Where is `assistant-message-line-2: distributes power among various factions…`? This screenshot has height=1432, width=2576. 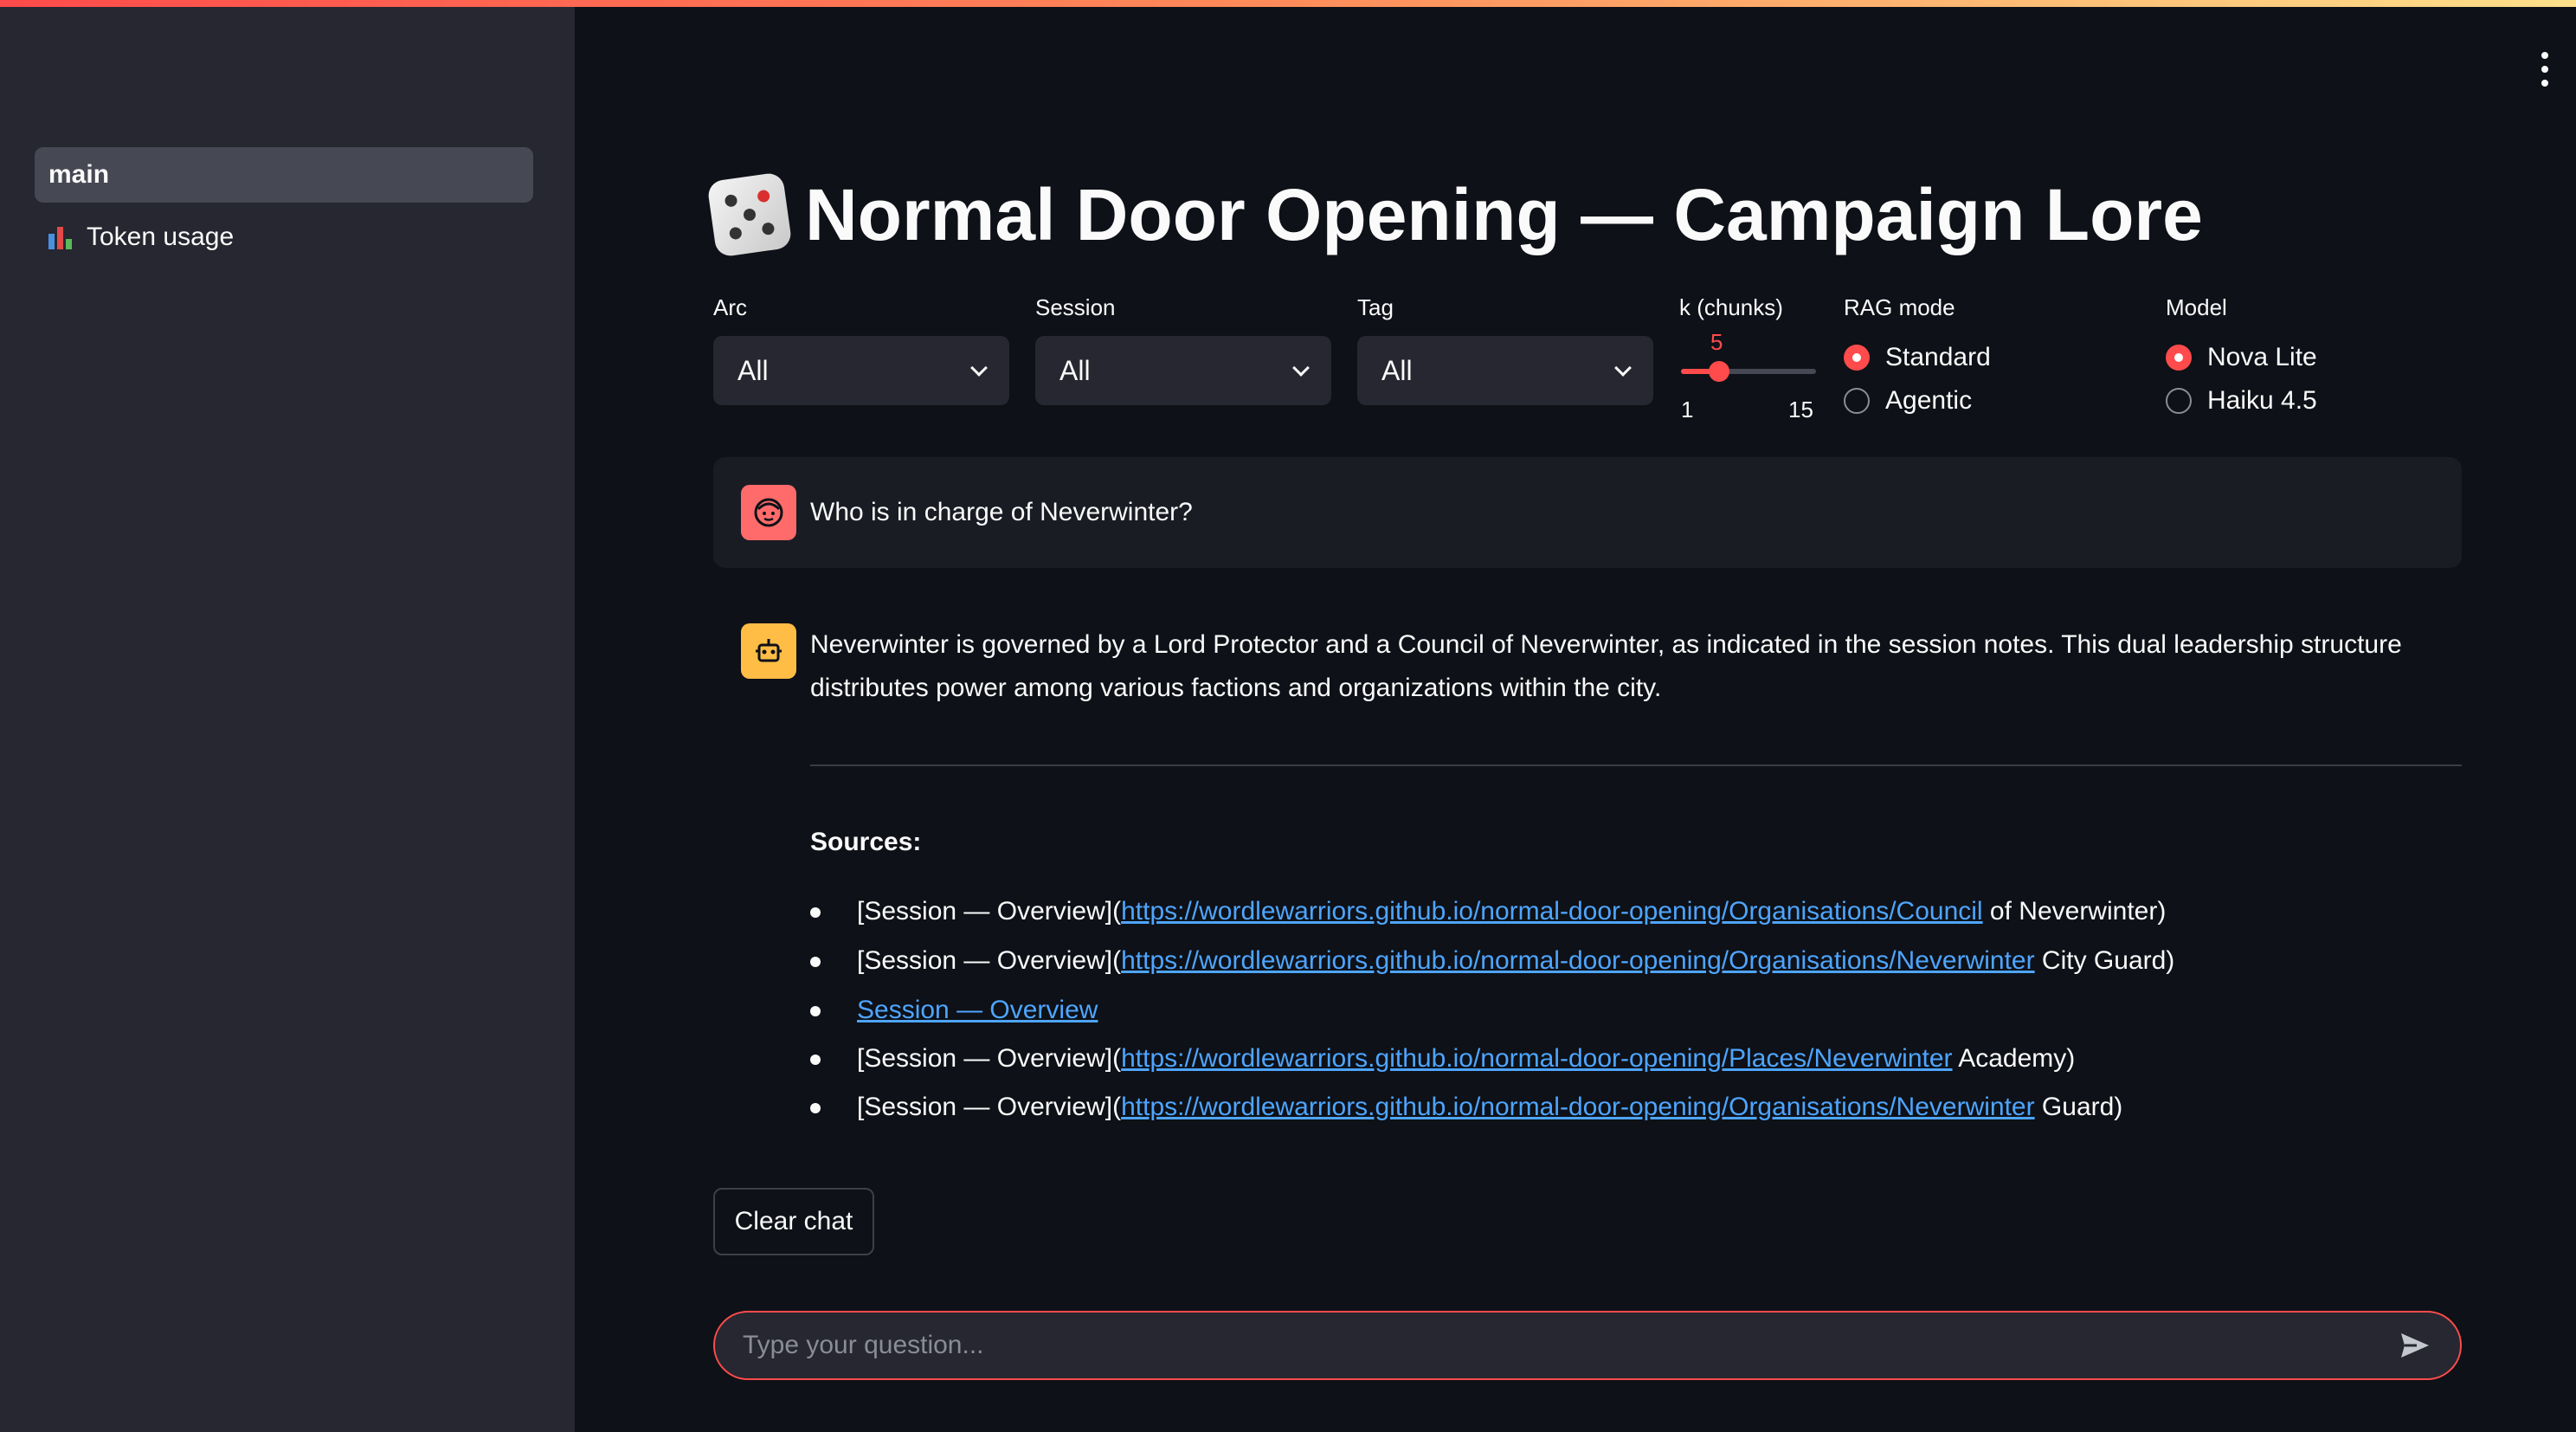 assistant-message-line-2: distributes power among various factions… is located at coordinates (1236, 688).